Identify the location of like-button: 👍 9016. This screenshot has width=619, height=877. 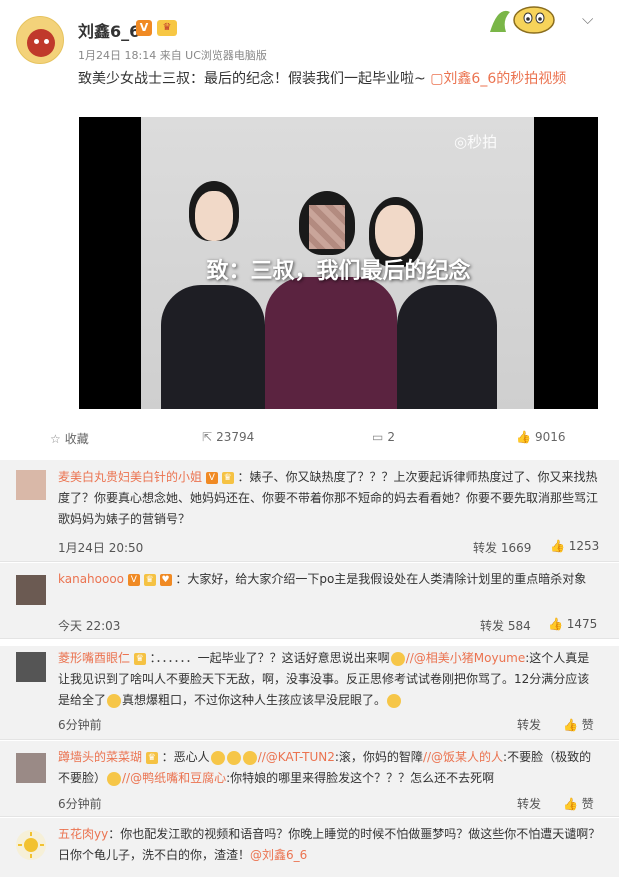
(541, 437).